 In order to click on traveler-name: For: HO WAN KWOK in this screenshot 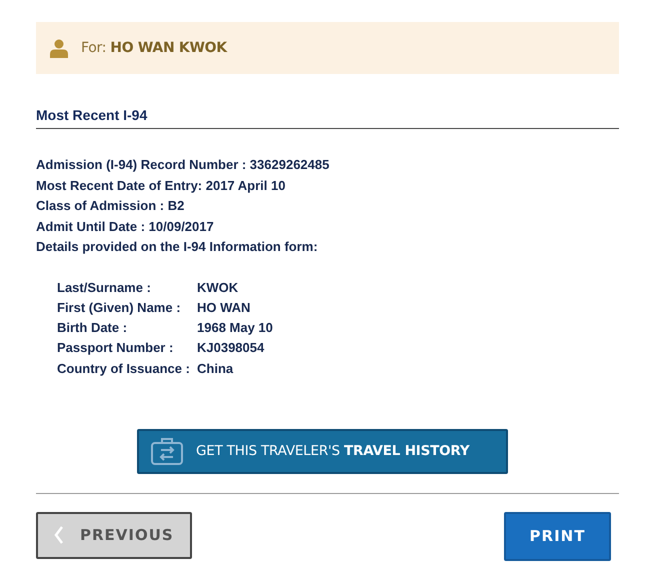, I will do `click(154, 48)`.